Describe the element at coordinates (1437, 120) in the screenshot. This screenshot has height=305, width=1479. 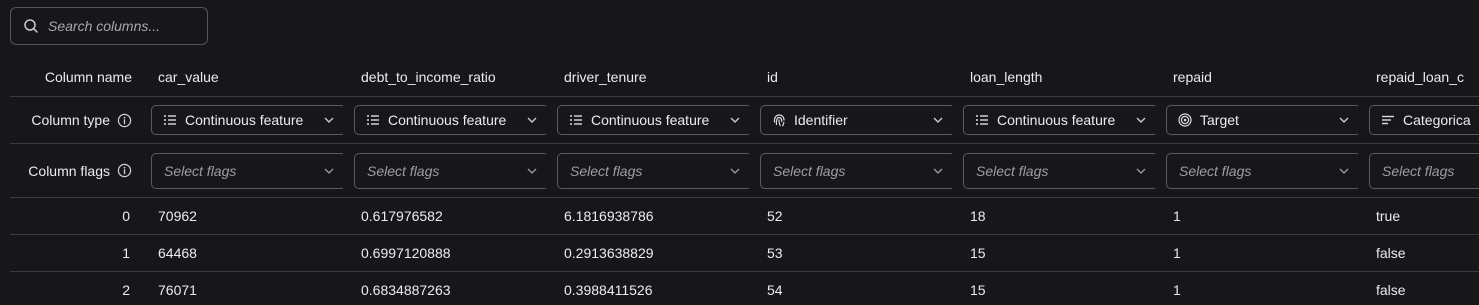
I see `column-type-value: Categorica` at that location.